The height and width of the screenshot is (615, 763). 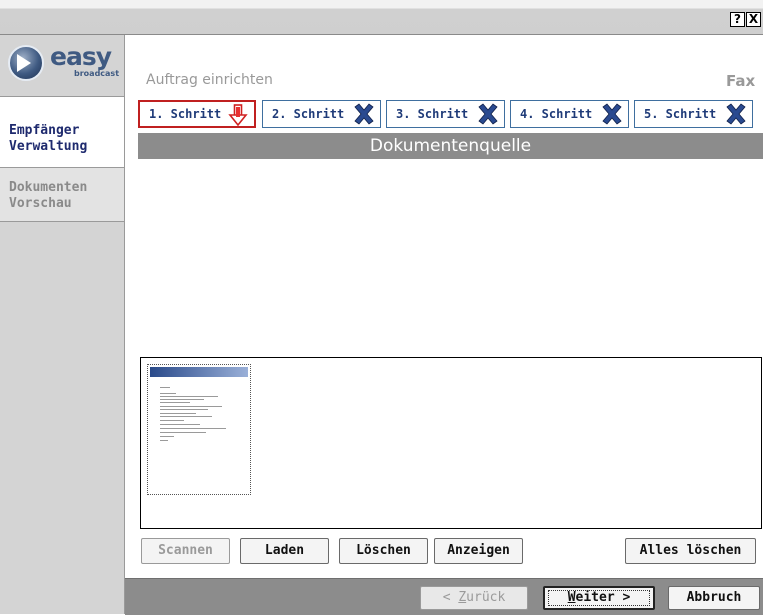 I want to click on scan-button: Scannen, so click(x=185, y=551).